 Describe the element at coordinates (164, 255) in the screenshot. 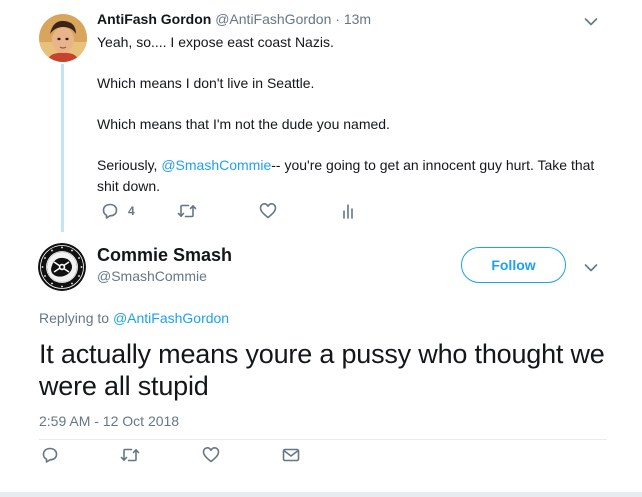

I see `display-name: Commie Smash` at that location.